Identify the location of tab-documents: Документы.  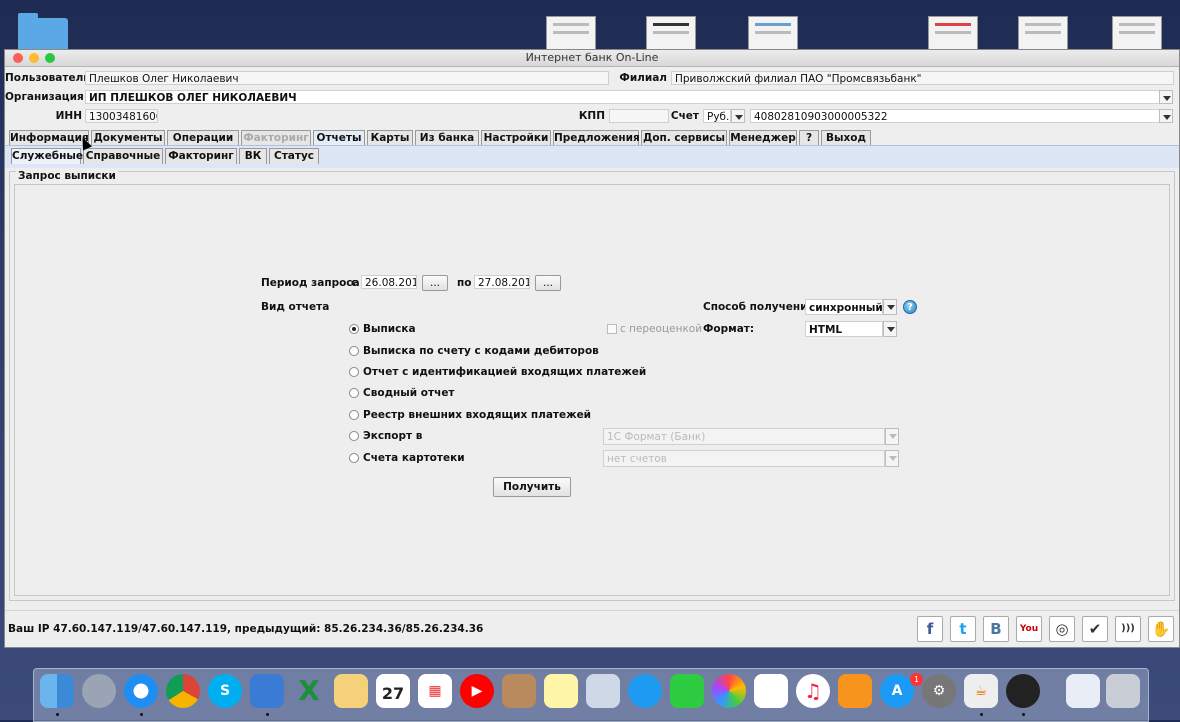
(128, 137).